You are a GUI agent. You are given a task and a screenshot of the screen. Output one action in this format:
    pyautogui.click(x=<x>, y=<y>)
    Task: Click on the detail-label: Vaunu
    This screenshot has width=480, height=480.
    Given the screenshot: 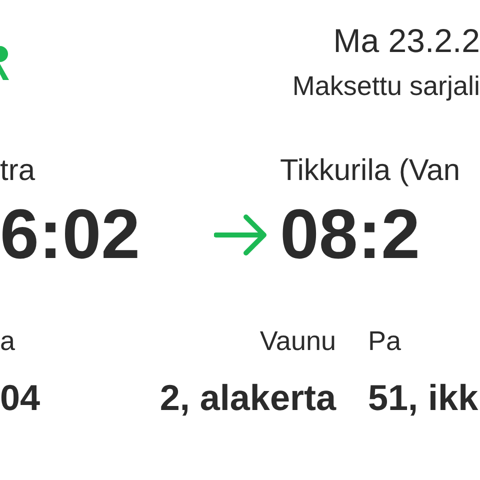 What is the action you would take?
    pyautogui.click(x=298, y=341)
    